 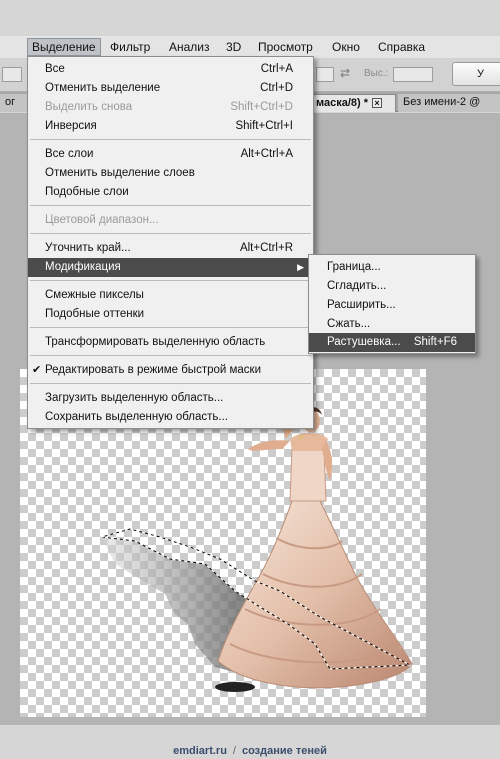 What do you see at coordinates (155, 342) in the screenshot?
I see `menu-item-label: Трансформировать выделенную область` at bounding box center [155, 342].